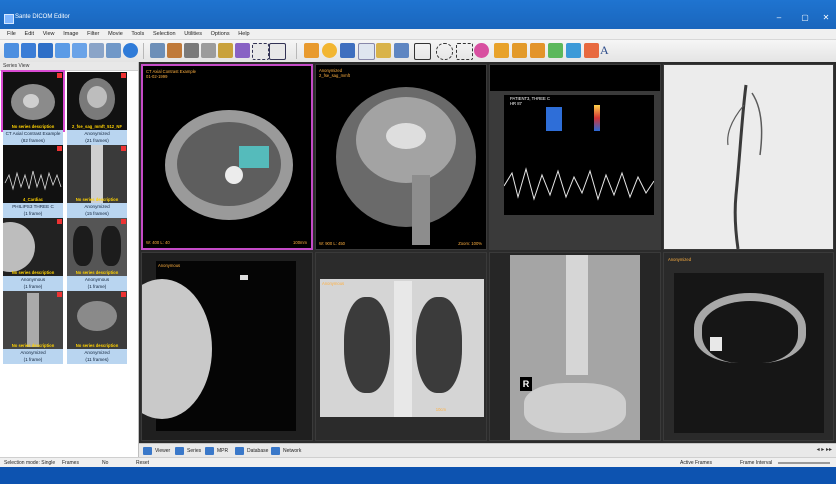  I want to click on cube-icon, so click(311, 50).